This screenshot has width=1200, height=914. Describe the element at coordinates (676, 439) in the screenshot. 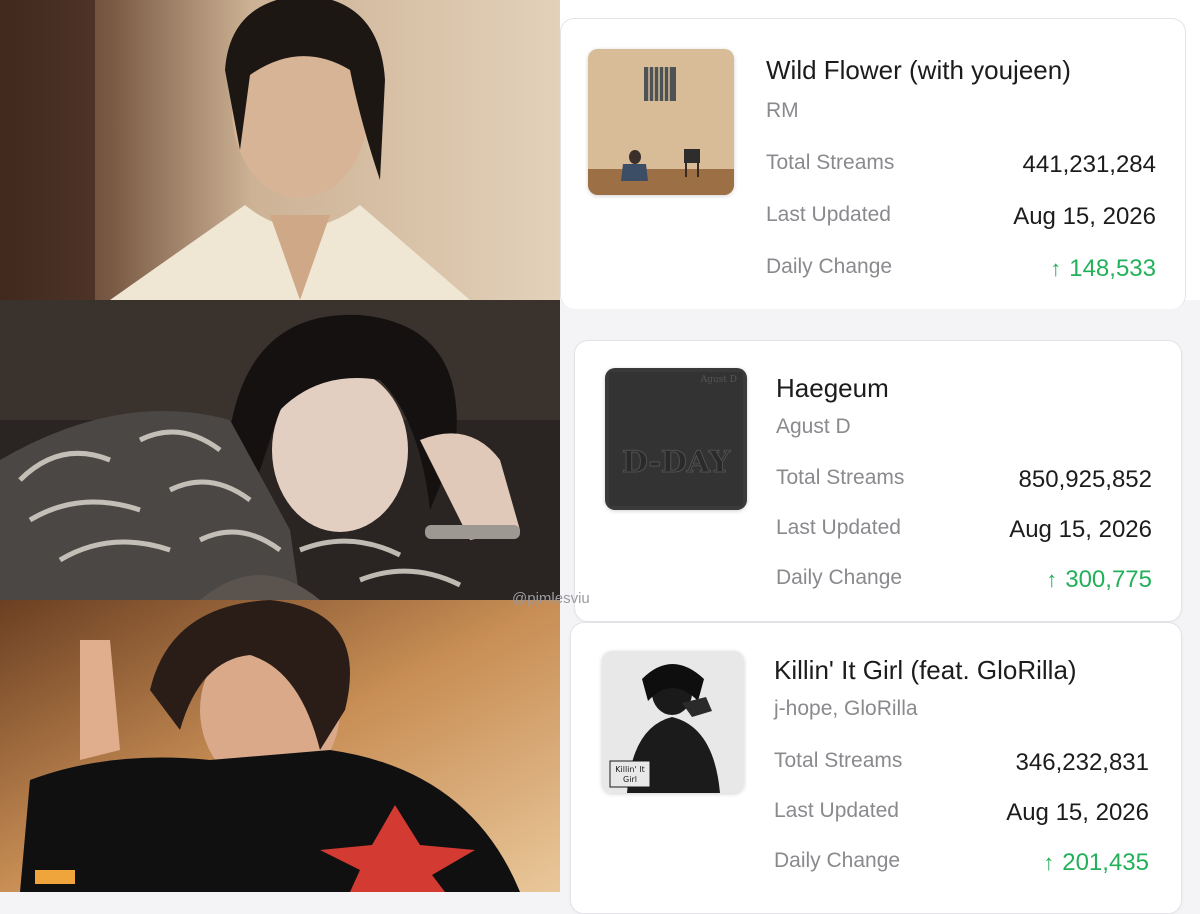

I see `album-cover-d-day-icon: D-DAY Agust D` at that location.